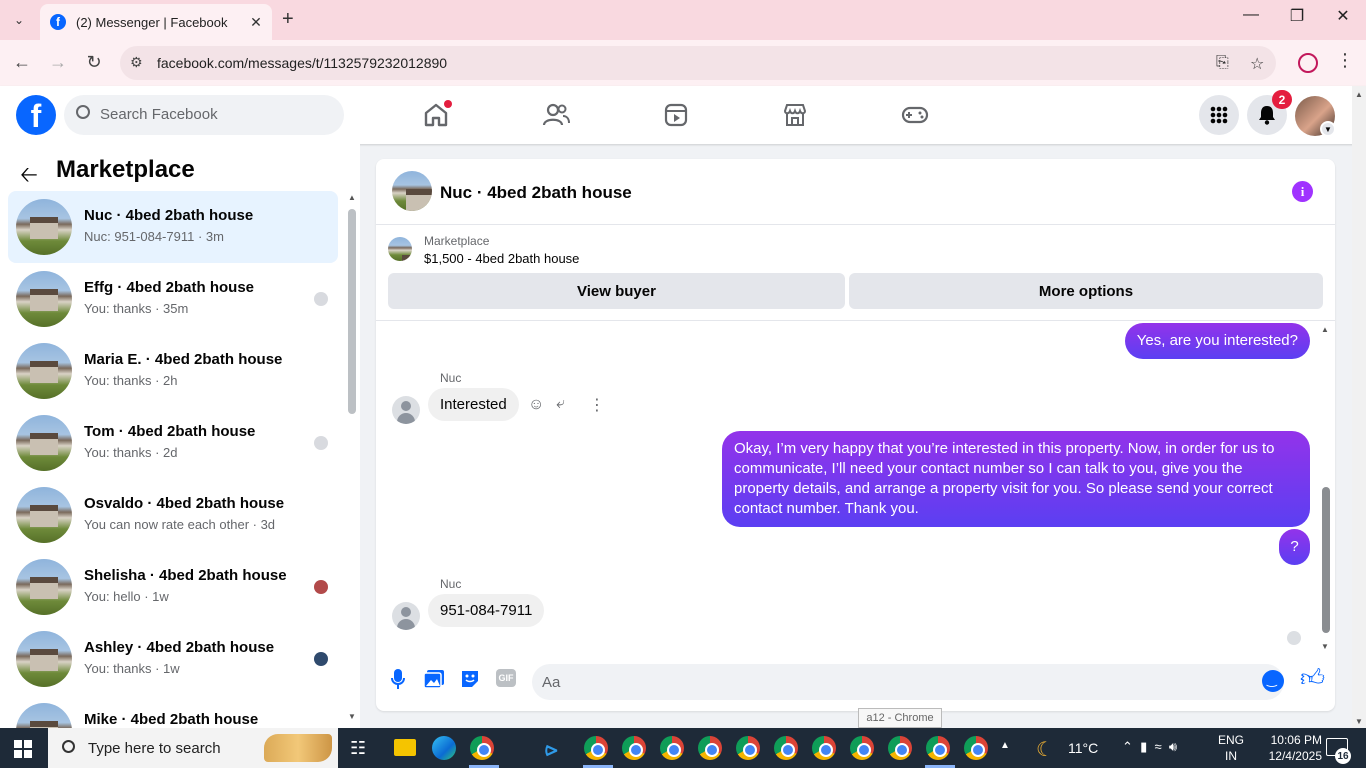 Image resolution: width=1366 pixels, height=768 pixels. I want to click on photo-icon, so click(434, 679).